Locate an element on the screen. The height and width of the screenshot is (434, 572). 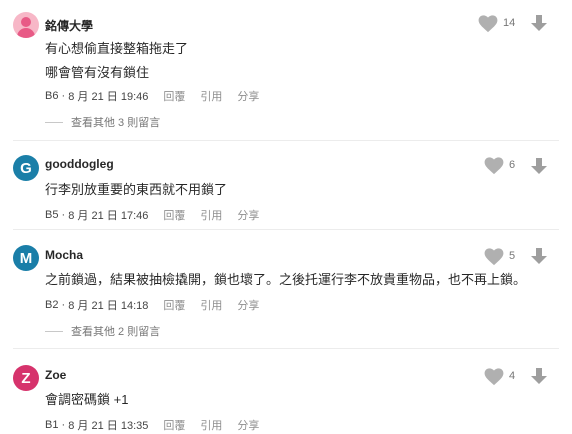
avatar-letter: G is located at coordinates (26, 168).